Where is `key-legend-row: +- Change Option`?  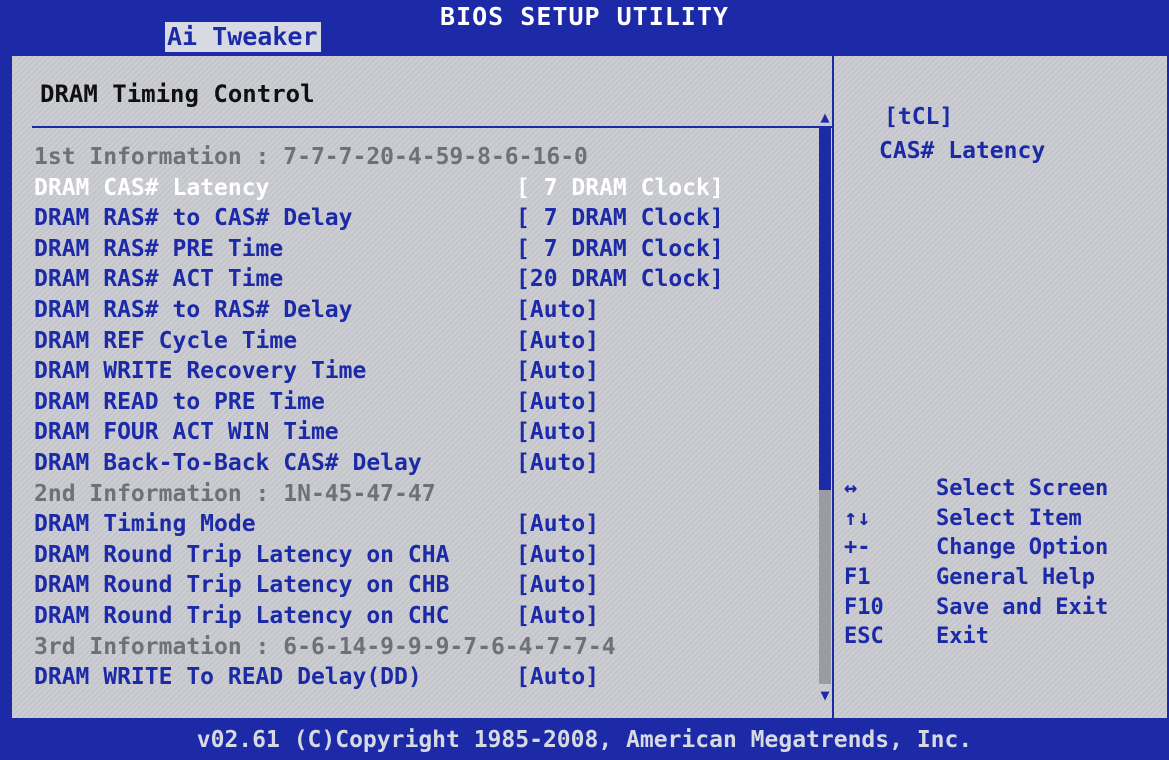 key-legend-row: +- Change Option is located at coordinates (1004, 548).